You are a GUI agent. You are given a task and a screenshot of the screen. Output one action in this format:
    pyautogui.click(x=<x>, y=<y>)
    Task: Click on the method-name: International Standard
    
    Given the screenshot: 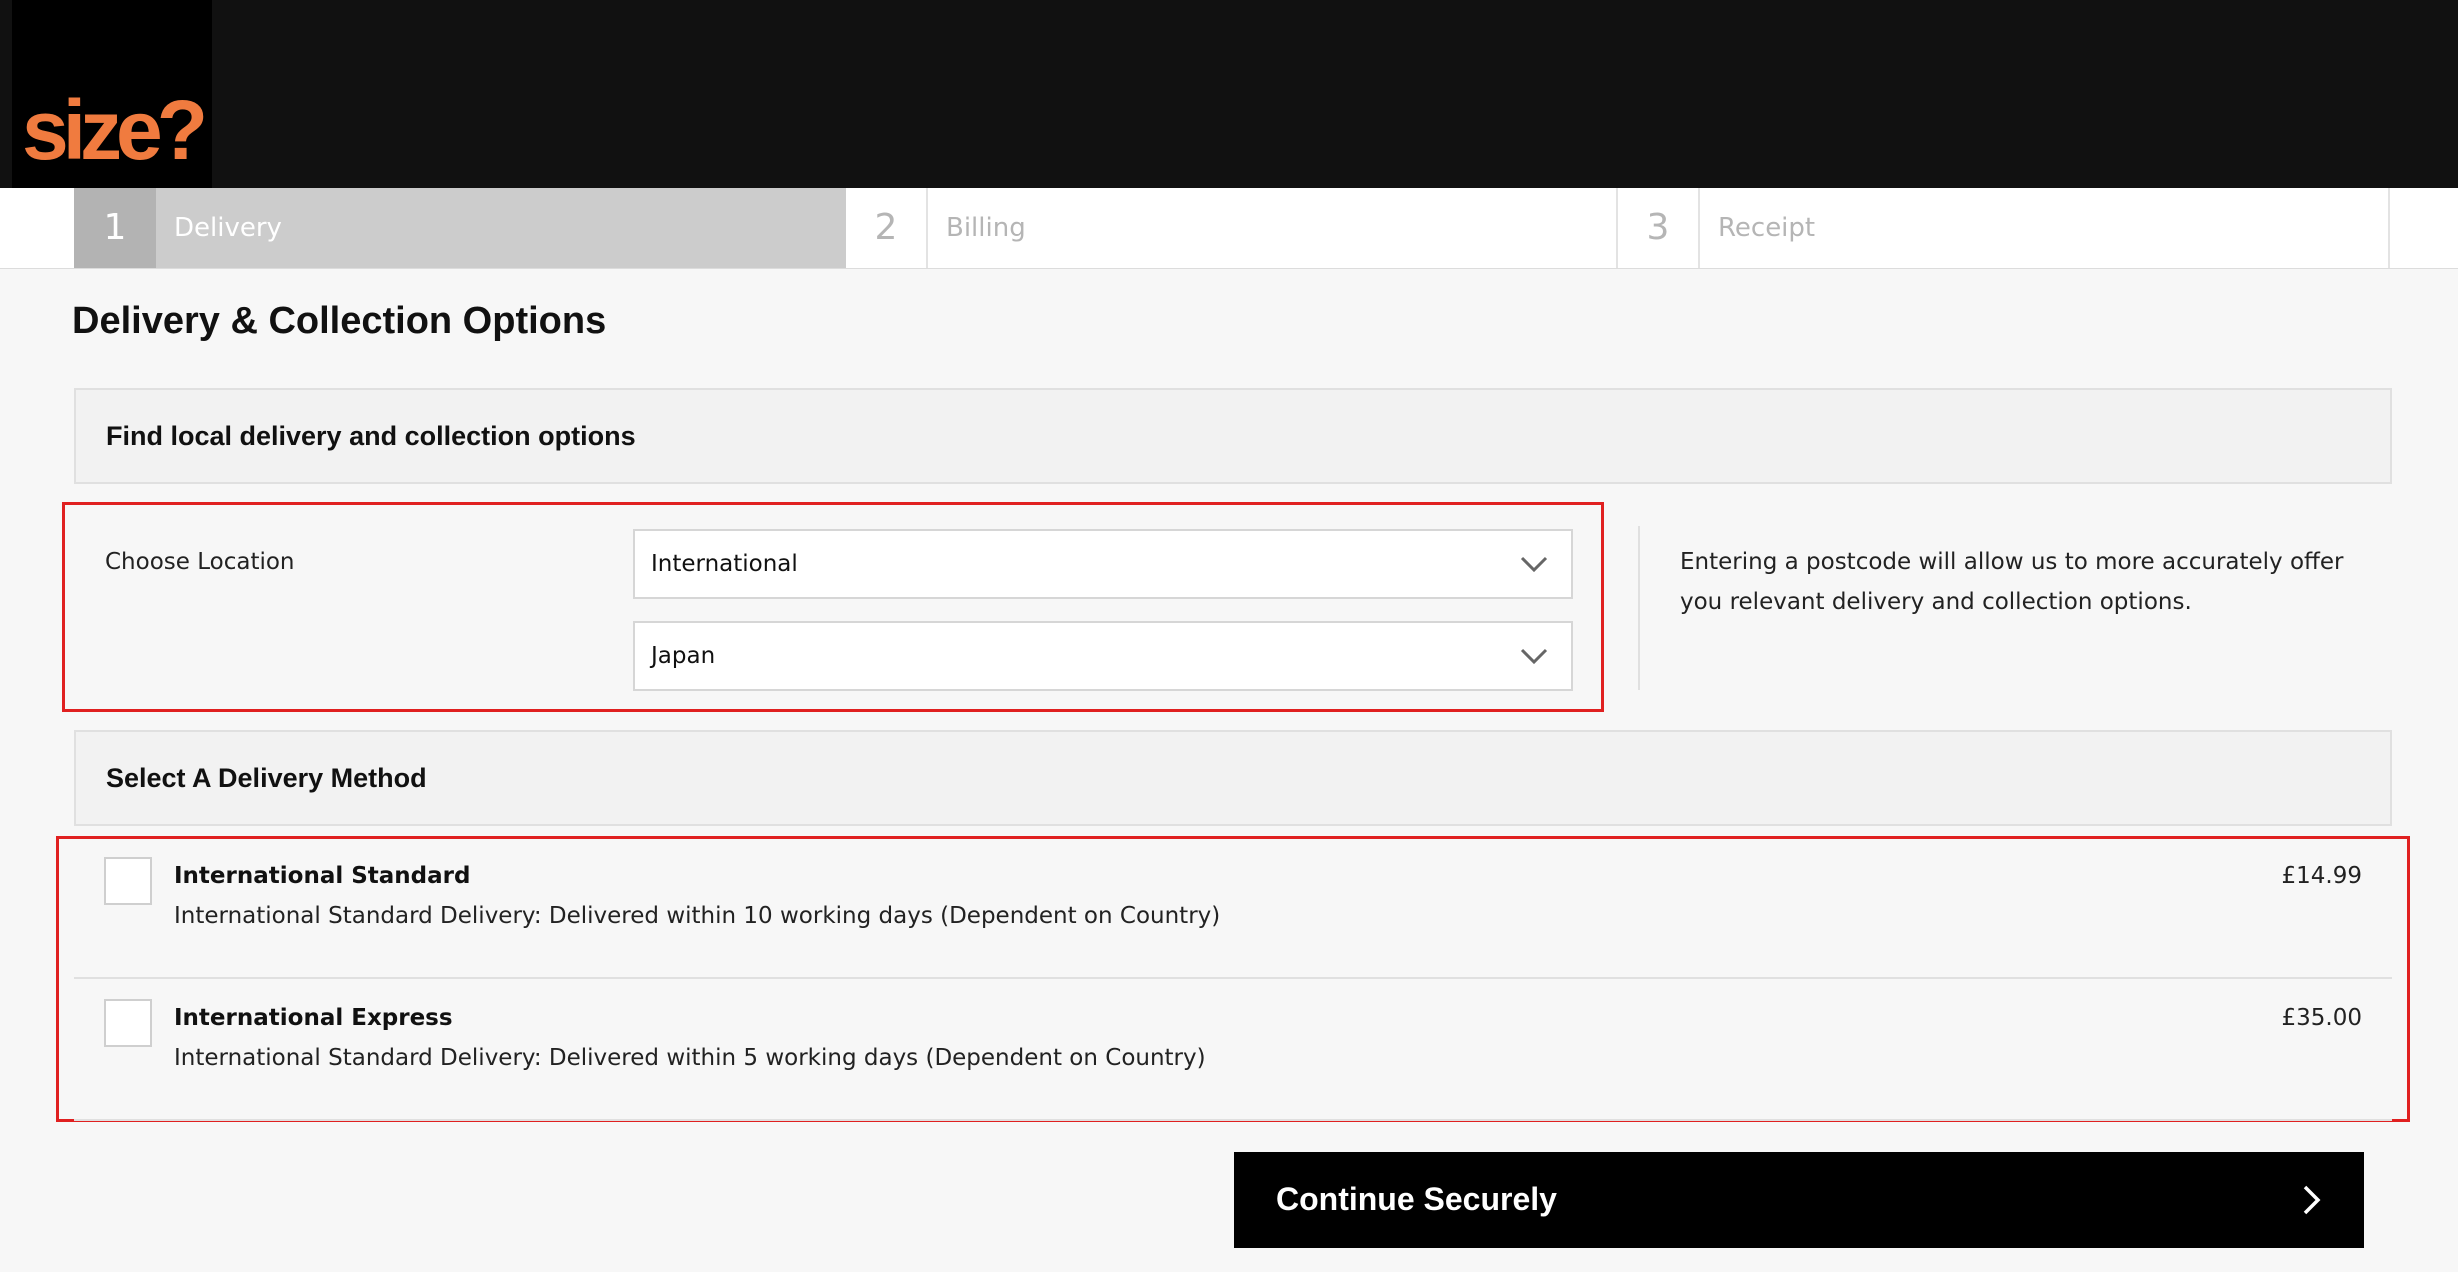 What is the action you would take?
    pyautogui.click(x=322, y=876)
    